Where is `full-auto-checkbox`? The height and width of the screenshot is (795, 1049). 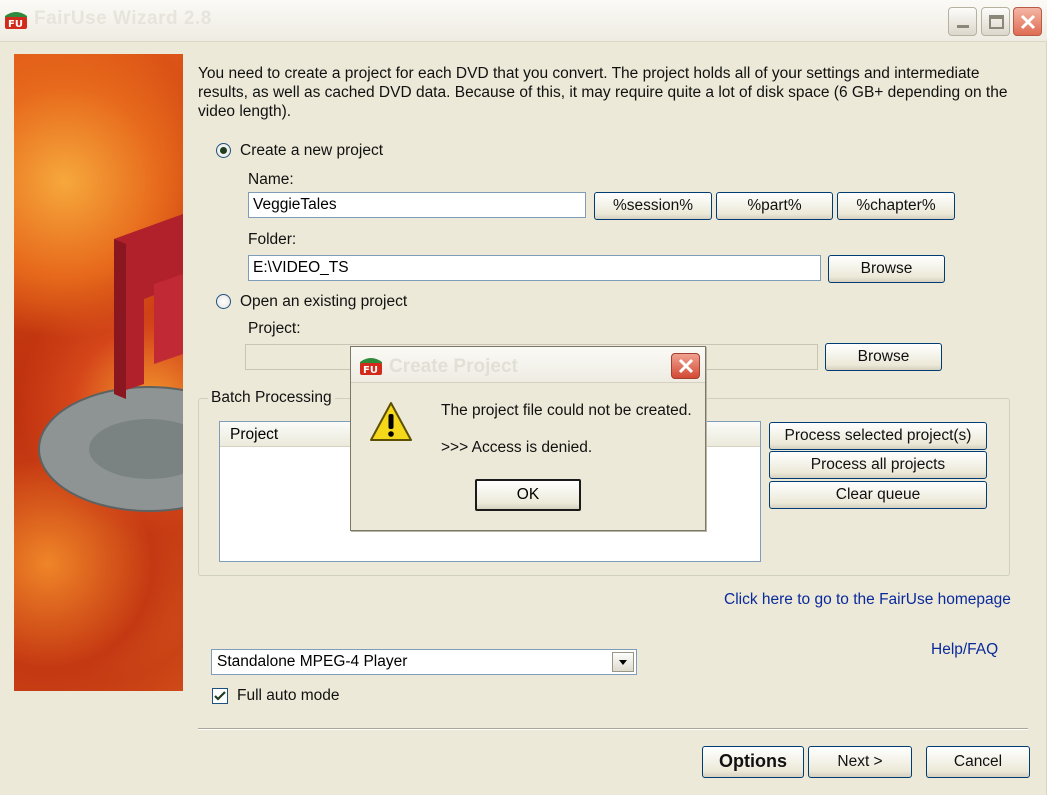
full-auto-checkbox is located at coordinates (220, 696).